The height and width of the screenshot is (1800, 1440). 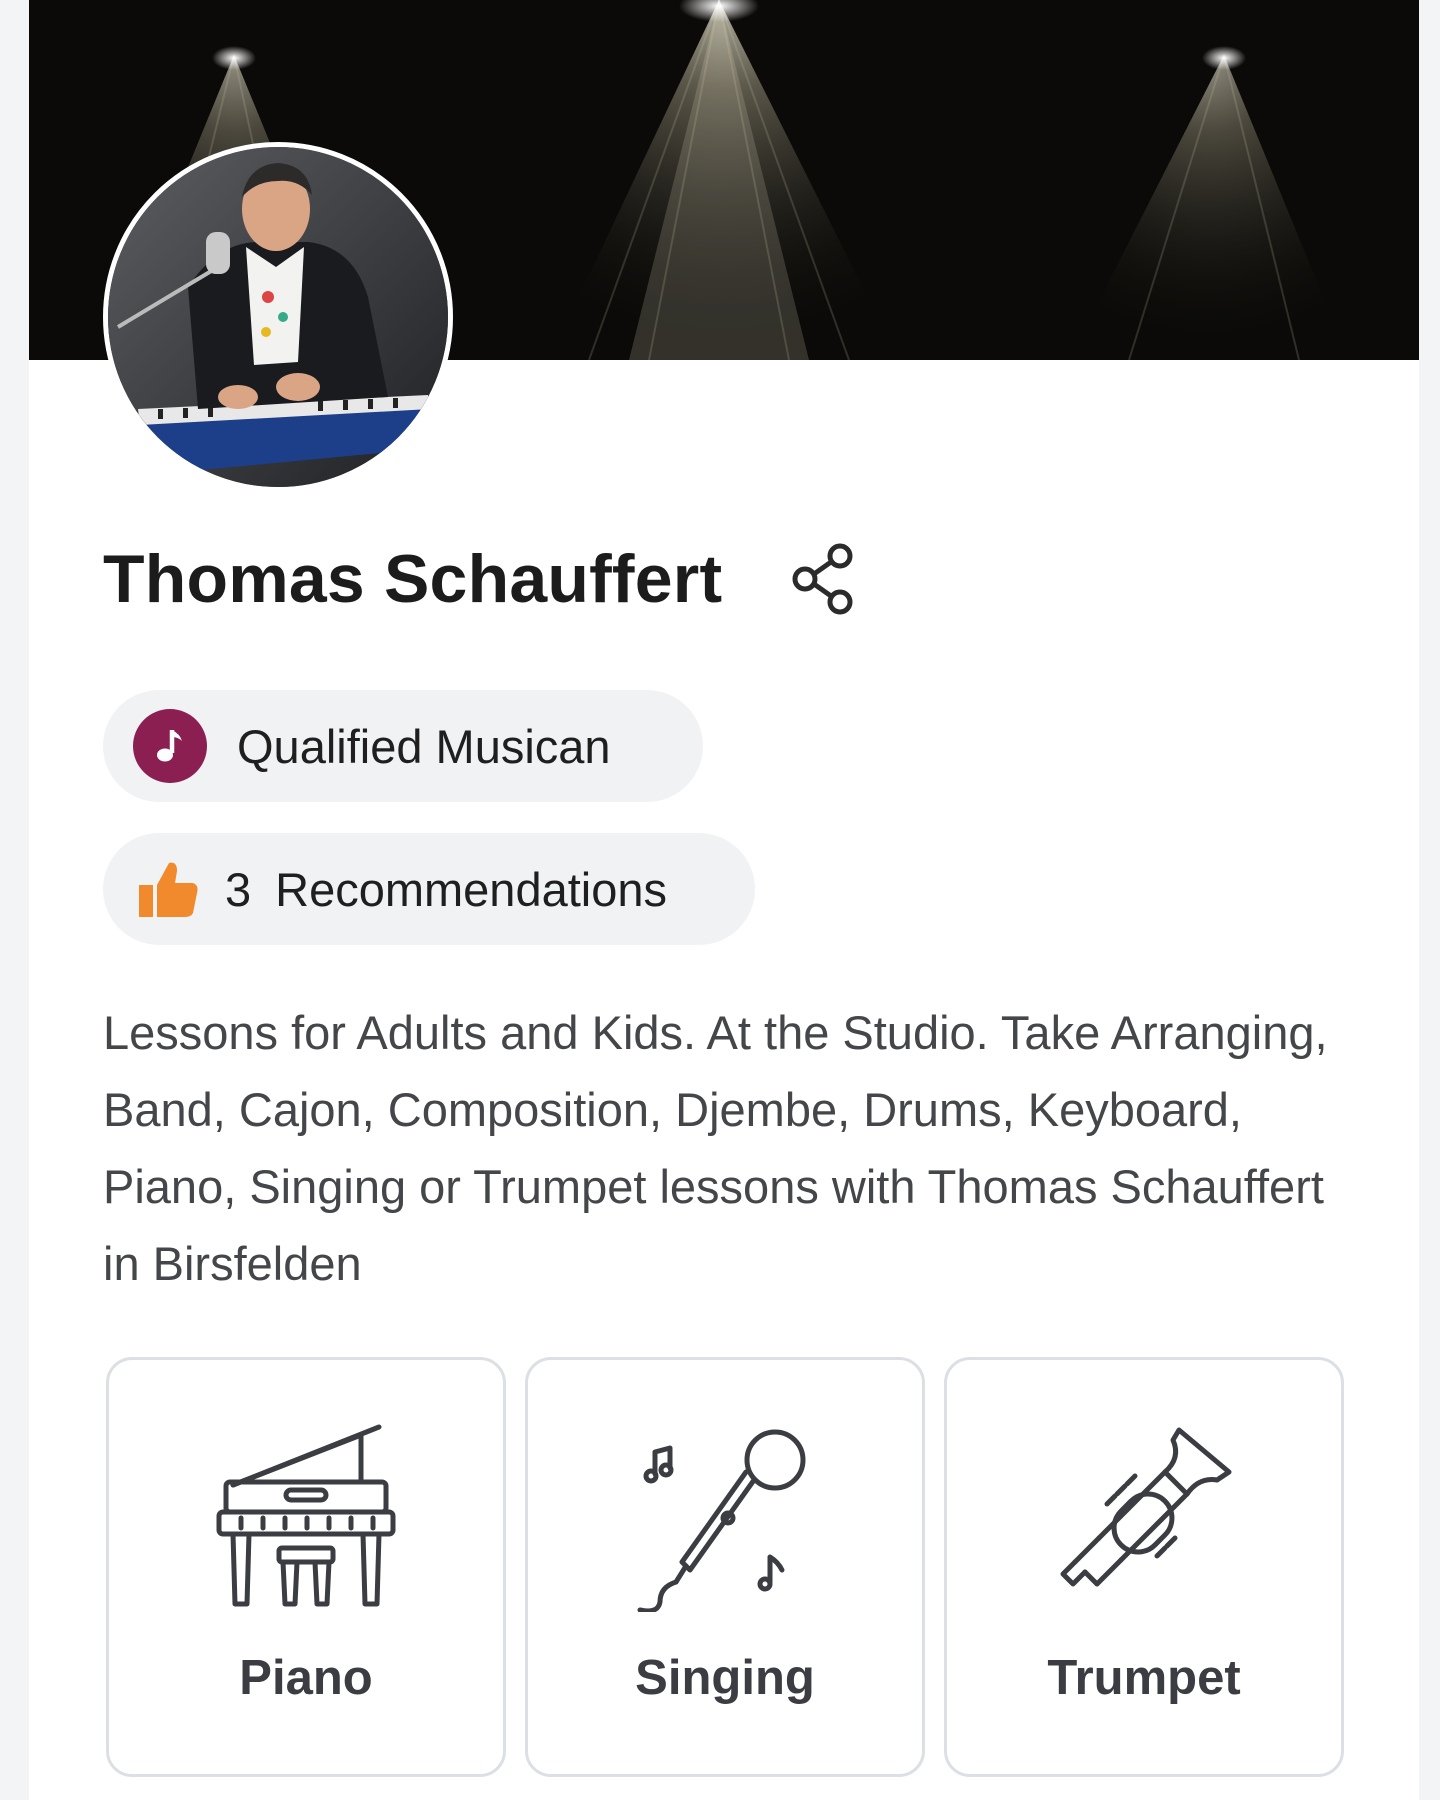 What do you see at coordinates (471, 889) in the screenshot?
I see `recommendations-label: Recommendations` at bounding box center [471, 889].